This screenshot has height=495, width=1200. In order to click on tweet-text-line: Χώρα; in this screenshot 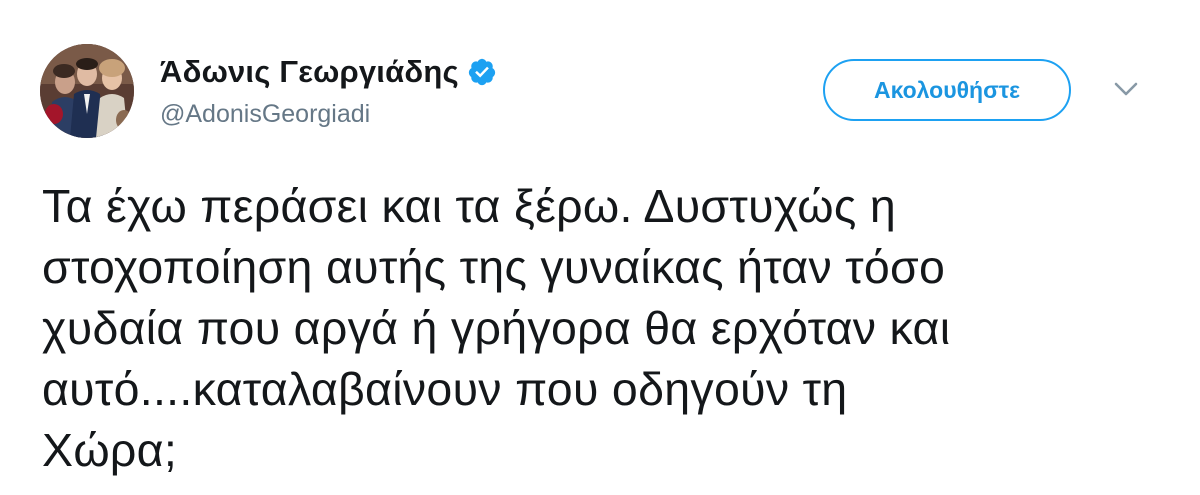, I will do `click(110, 450)`.